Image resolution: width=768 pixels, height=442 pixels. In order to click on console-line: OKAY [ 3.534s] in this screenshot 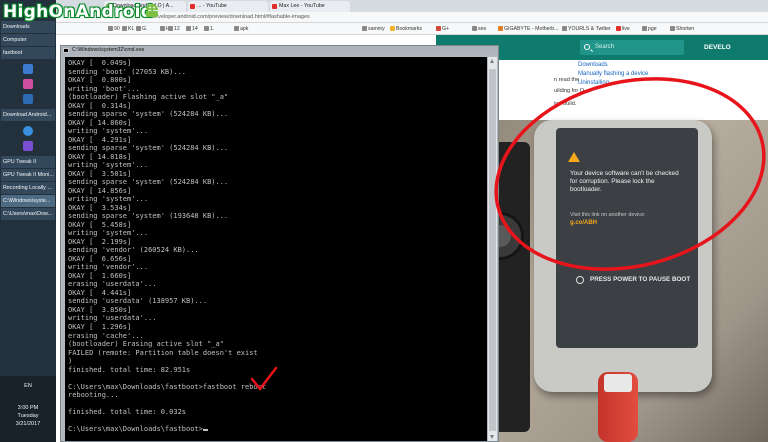, I will do `click(100, 207)`.